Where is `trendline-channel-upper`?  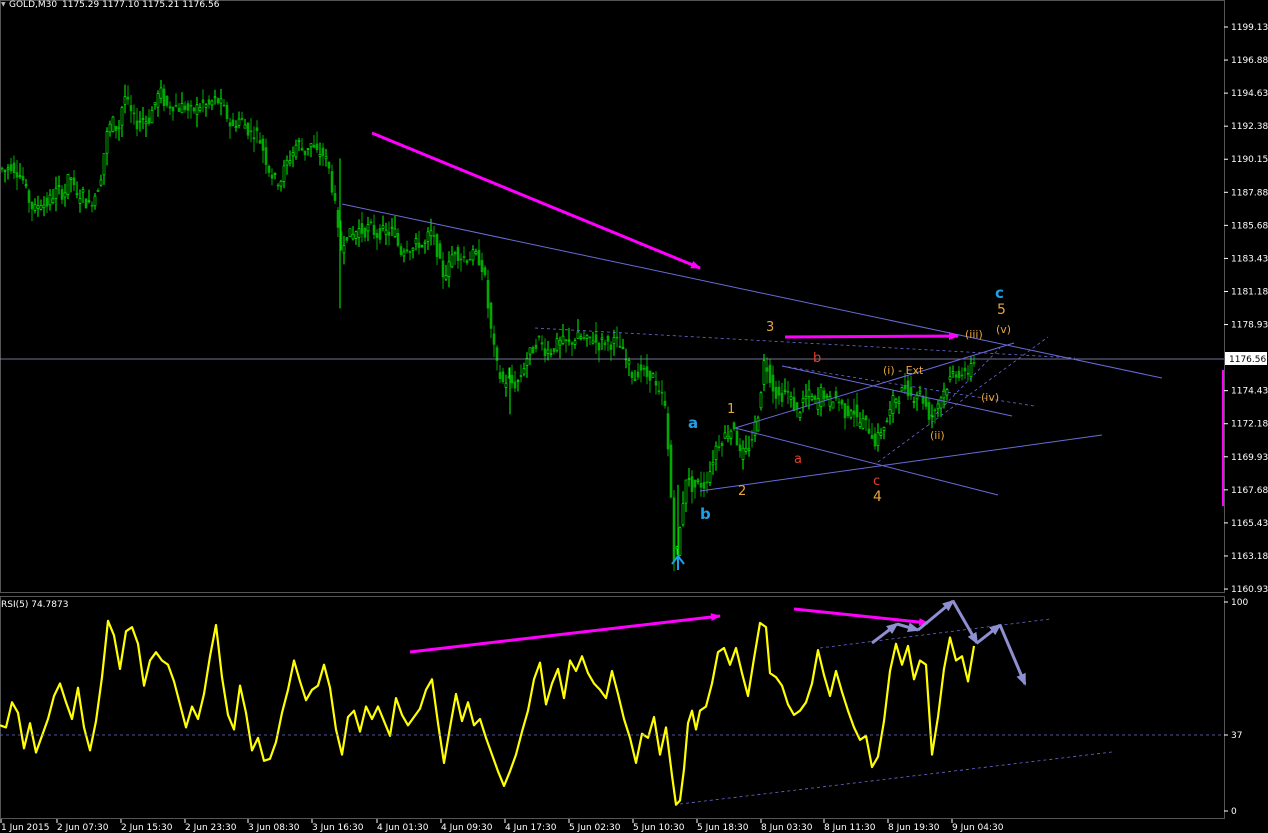 trendline-channel-upper is located at coordinates (874, 385).